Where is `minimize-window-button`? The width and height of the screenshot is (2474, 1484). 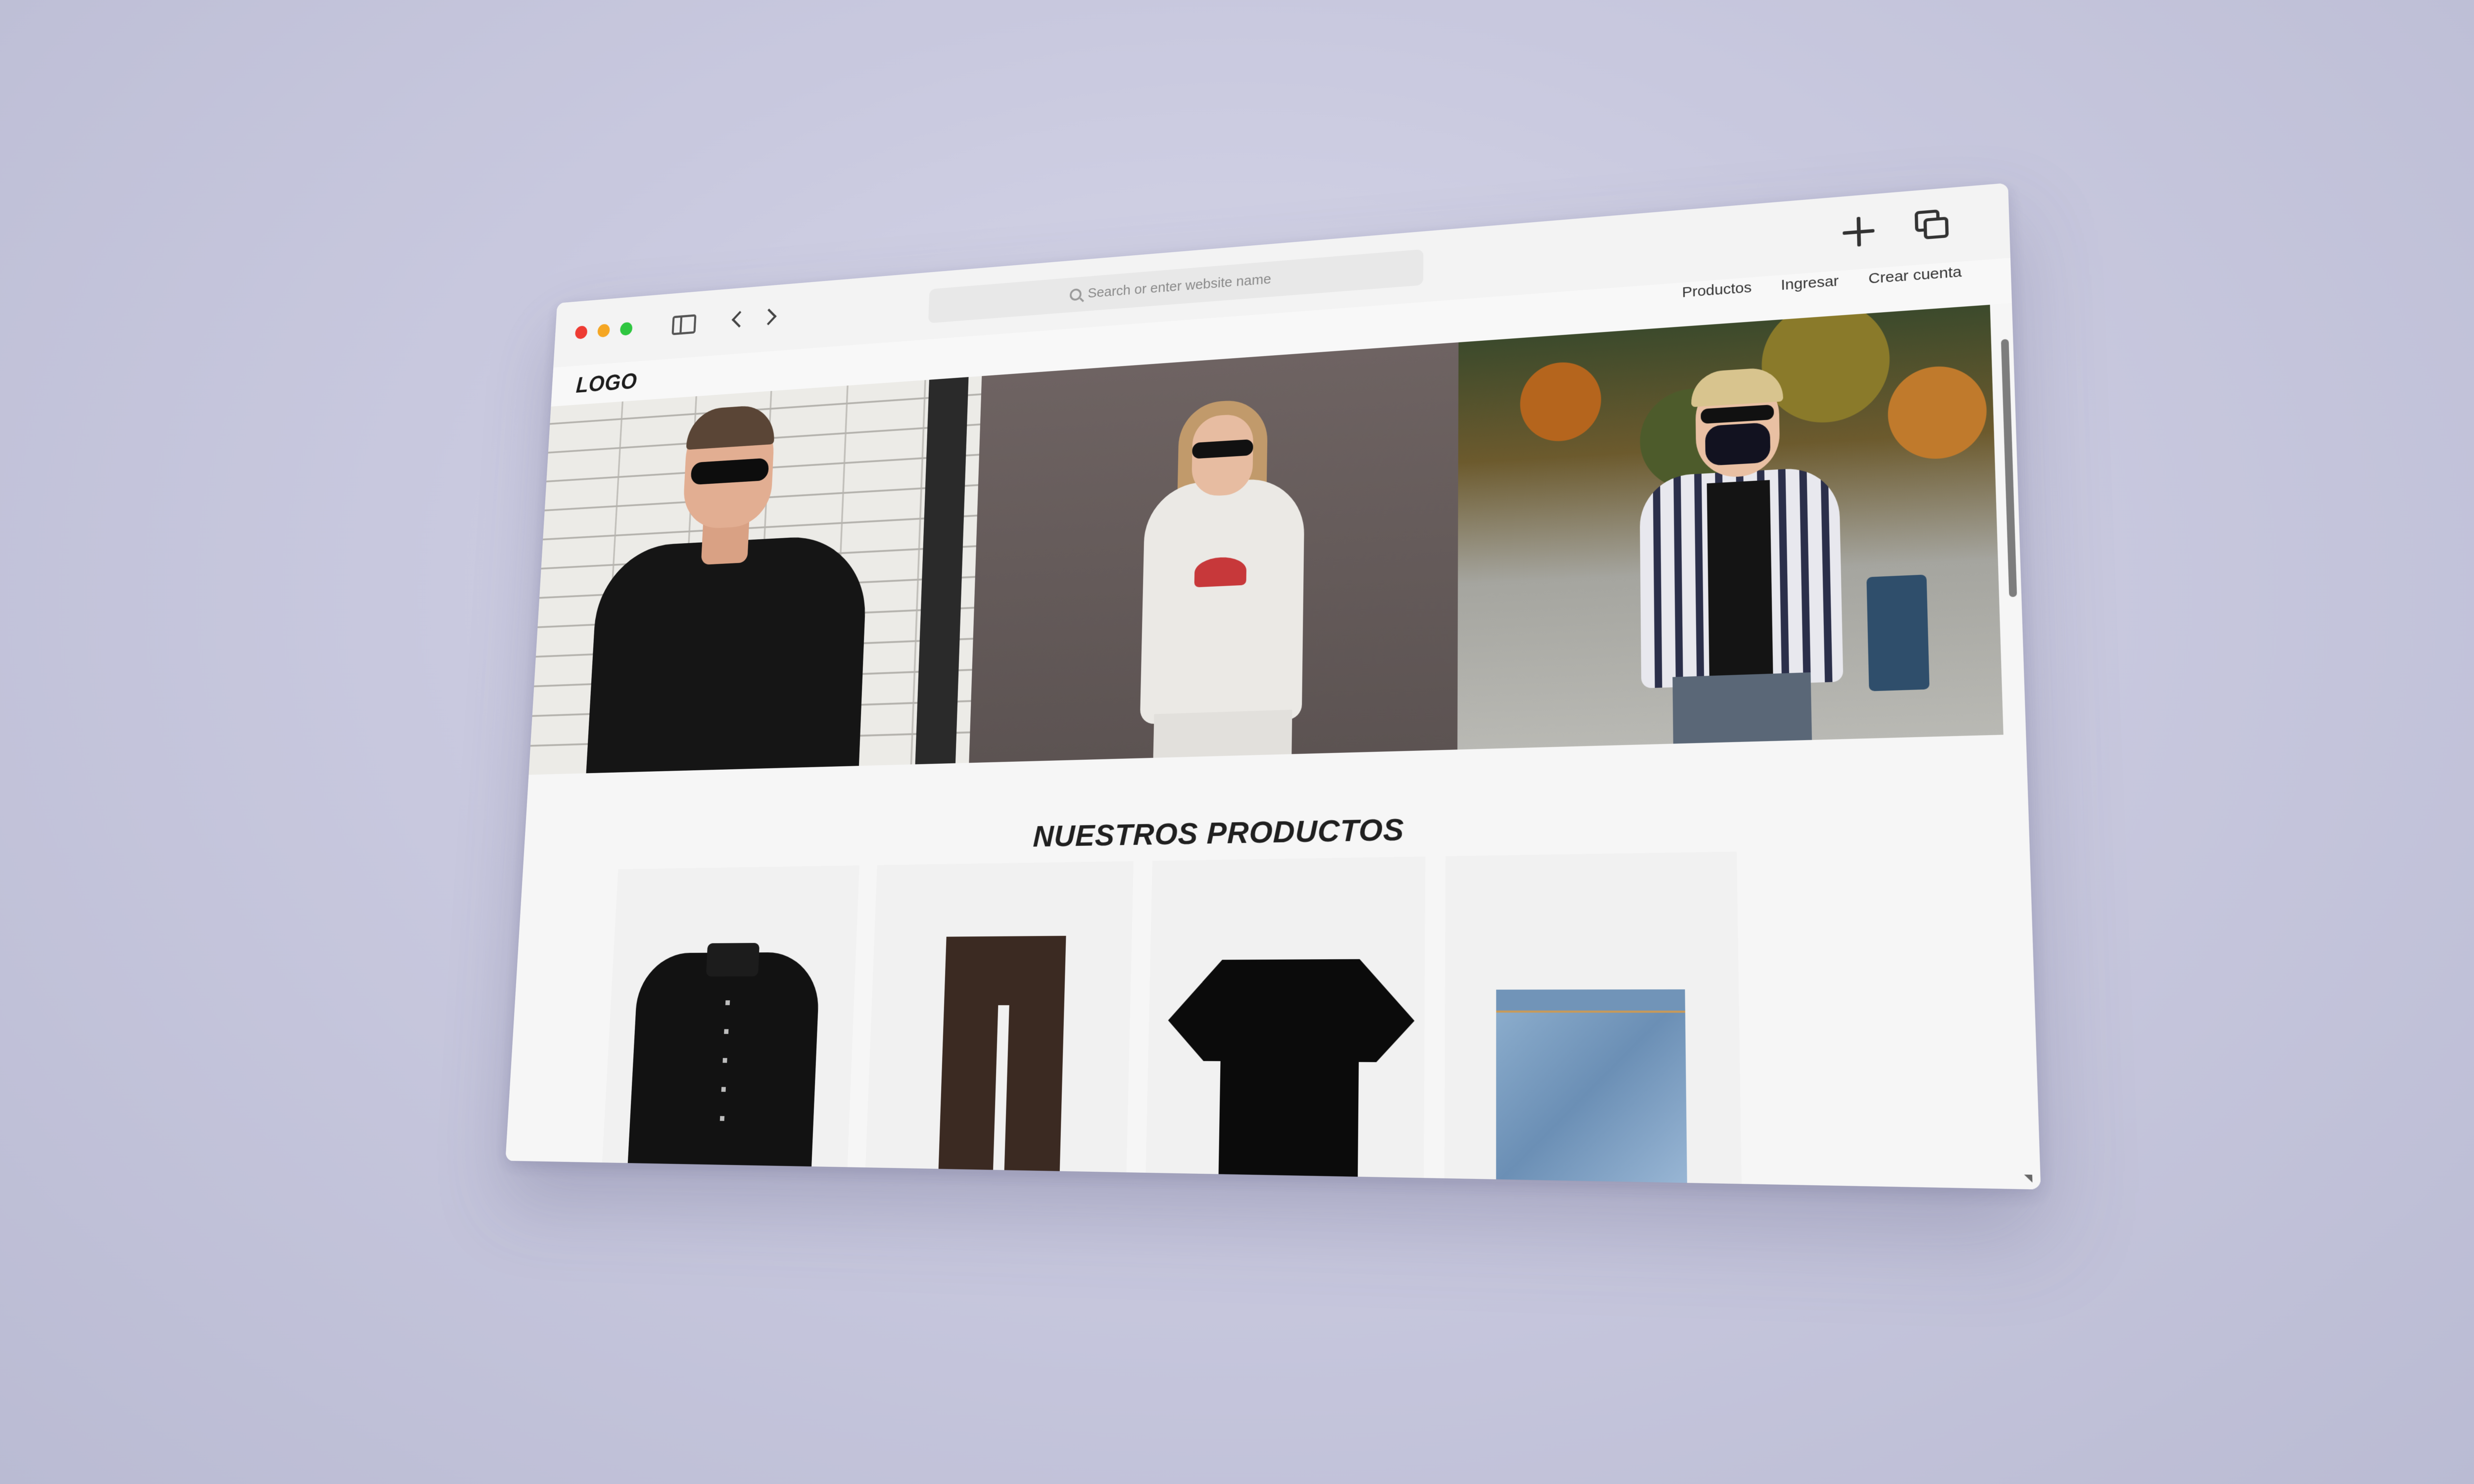
minimize-window-button is located at coordinates (604, 331).